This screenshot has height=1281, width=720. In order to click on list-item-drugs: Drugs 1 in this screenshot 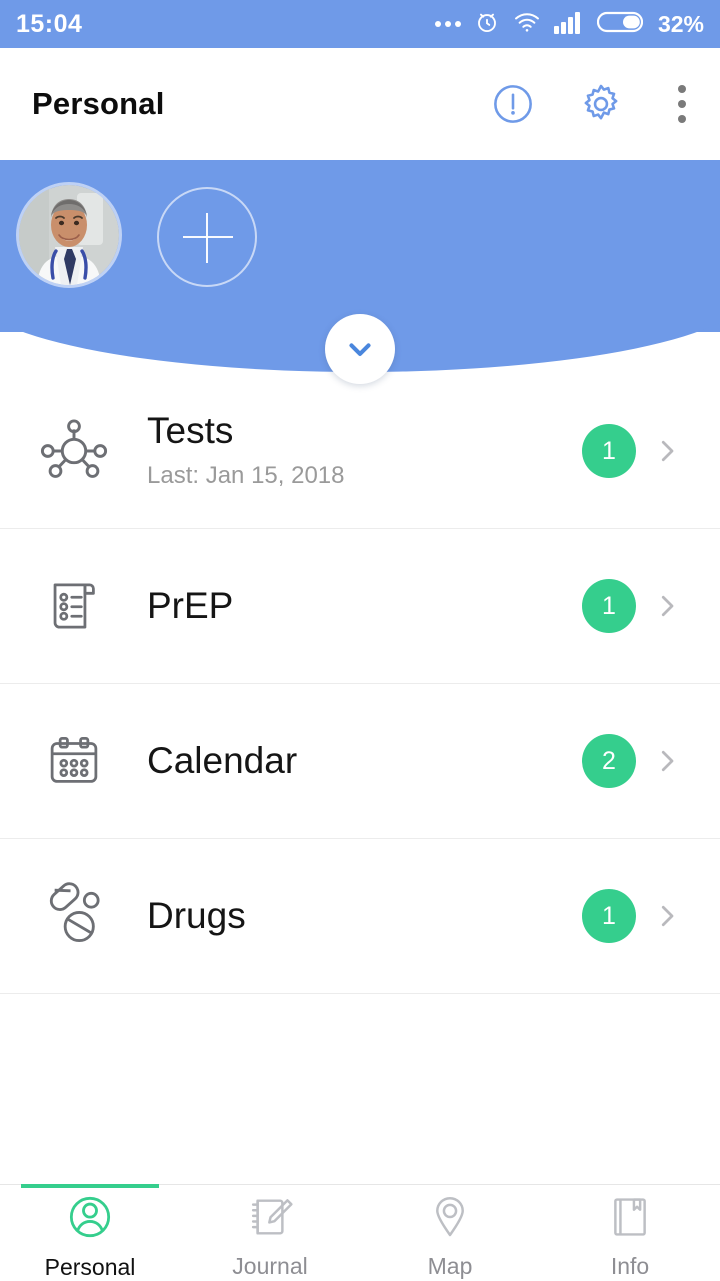, I will do `click(360, 916)`.